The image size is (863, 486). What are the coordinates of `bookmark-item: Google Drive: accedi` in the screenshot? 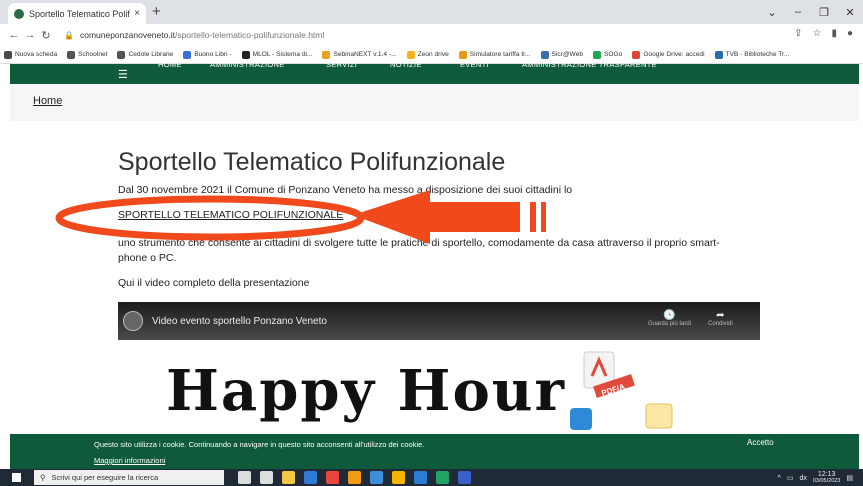 It's located at (668, 54).